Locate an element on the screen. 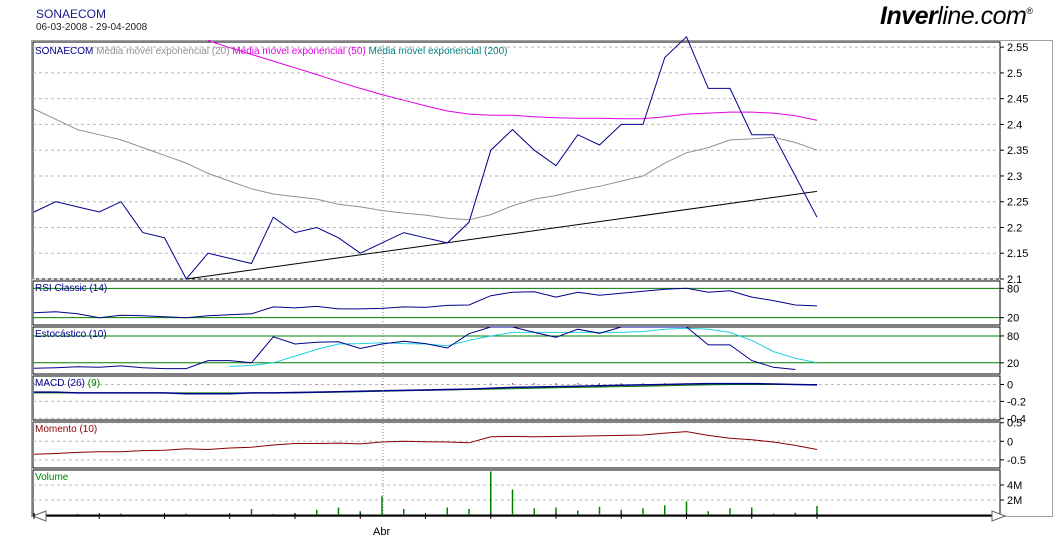  panel-title: Volume is located at coordinates (52, 477).